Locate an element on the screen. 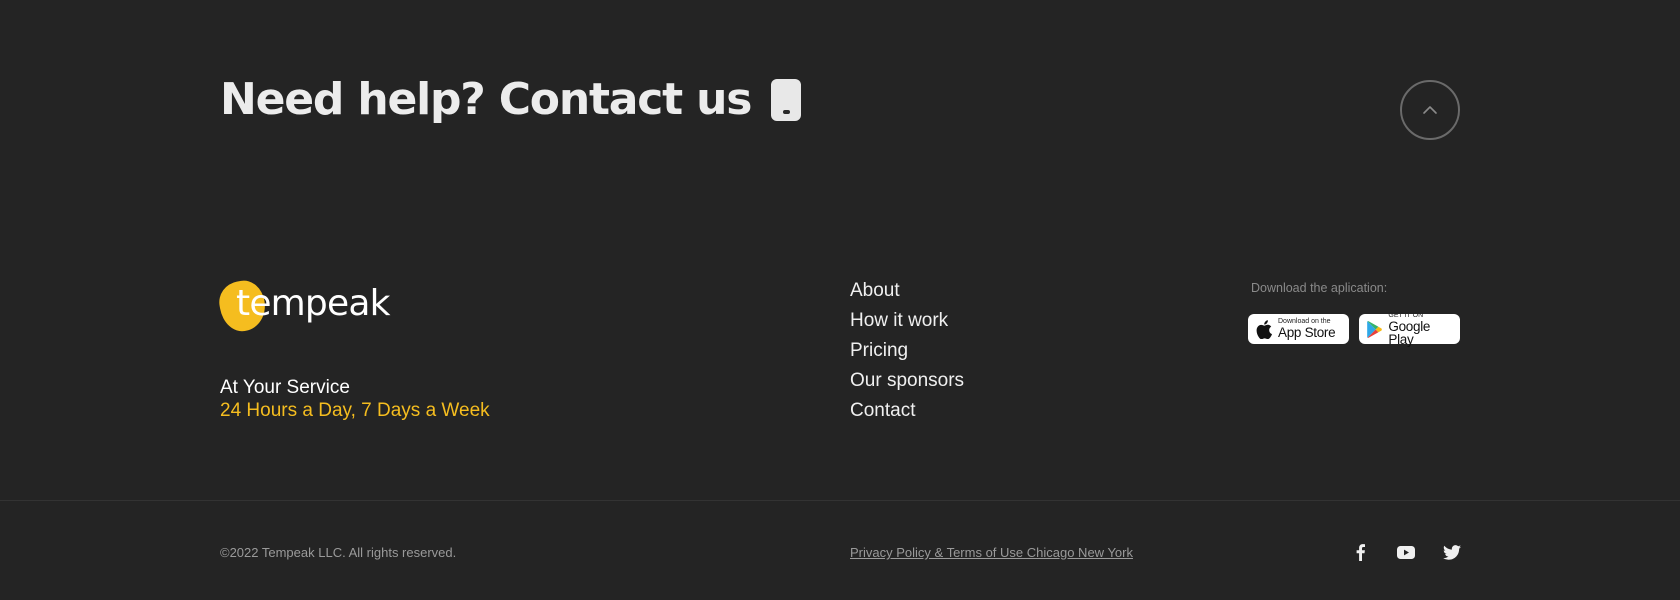 This screenshot has height=600, width=1680. nav-item-about: About is located at coordinates (907, 294).